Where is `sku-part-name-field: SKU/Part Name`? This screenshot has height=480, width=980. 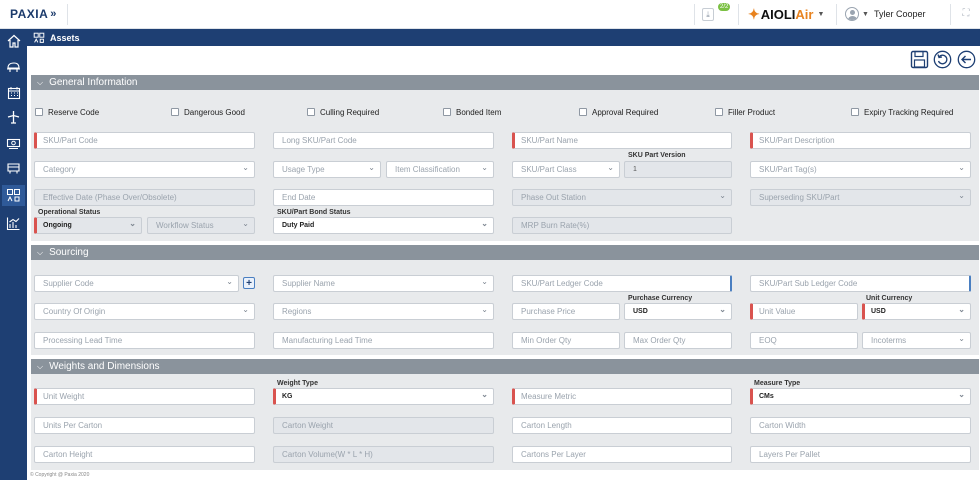
sku-part-name-field: SKU/Part Name is located at coordinates (622, 140).